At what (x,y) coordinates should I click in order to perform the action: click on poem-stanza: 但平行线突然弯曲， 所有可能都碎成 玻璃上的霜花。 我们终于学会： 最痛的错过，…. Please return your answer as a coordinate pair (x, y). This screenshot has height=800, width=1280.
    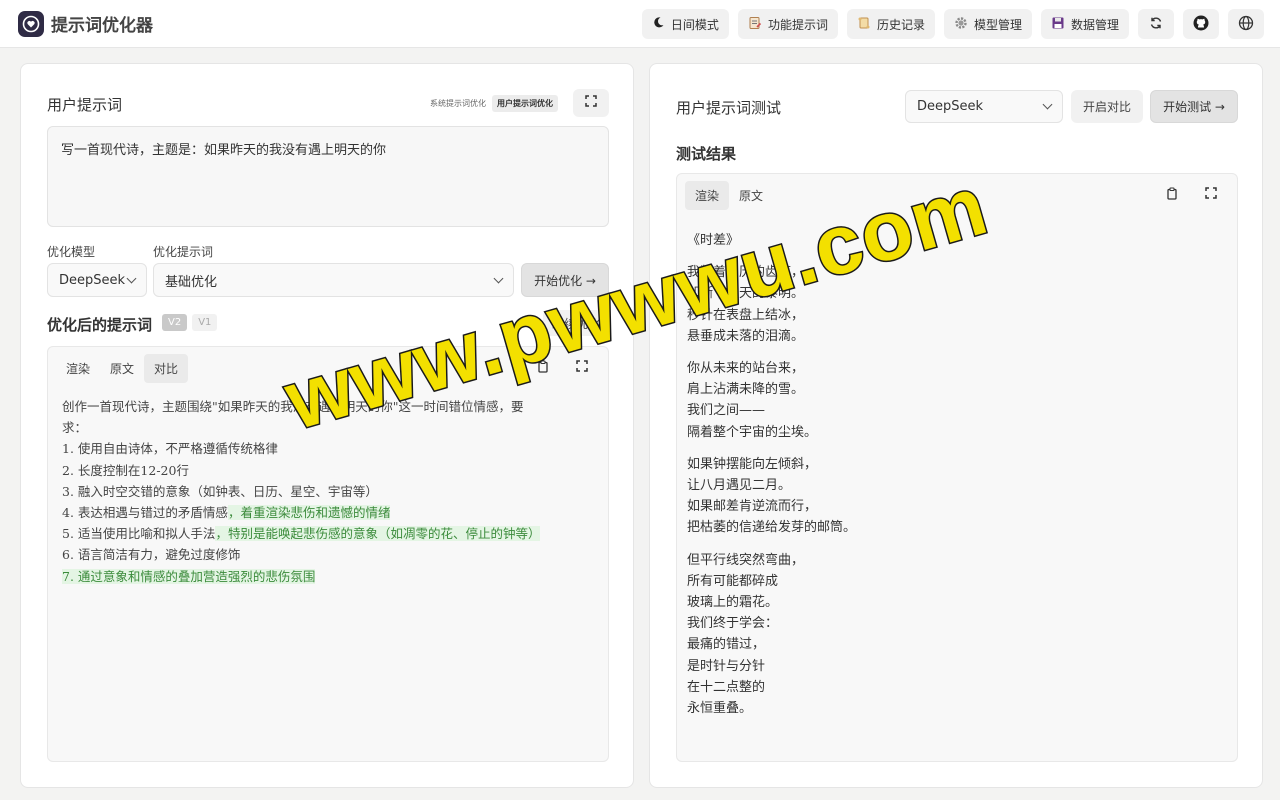
    Looking at the image, I should click on (957, 635).